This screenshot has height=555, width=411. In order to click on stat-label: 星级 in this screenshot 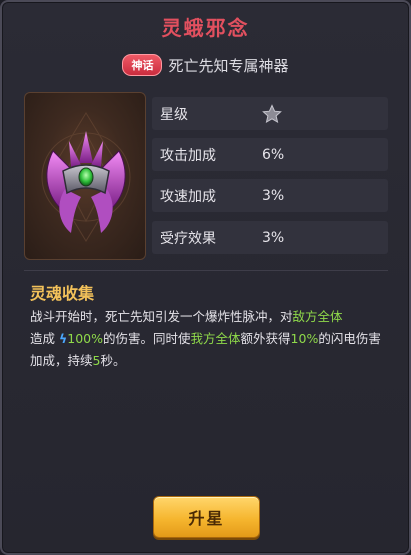, I will do `click(174, 114)`.